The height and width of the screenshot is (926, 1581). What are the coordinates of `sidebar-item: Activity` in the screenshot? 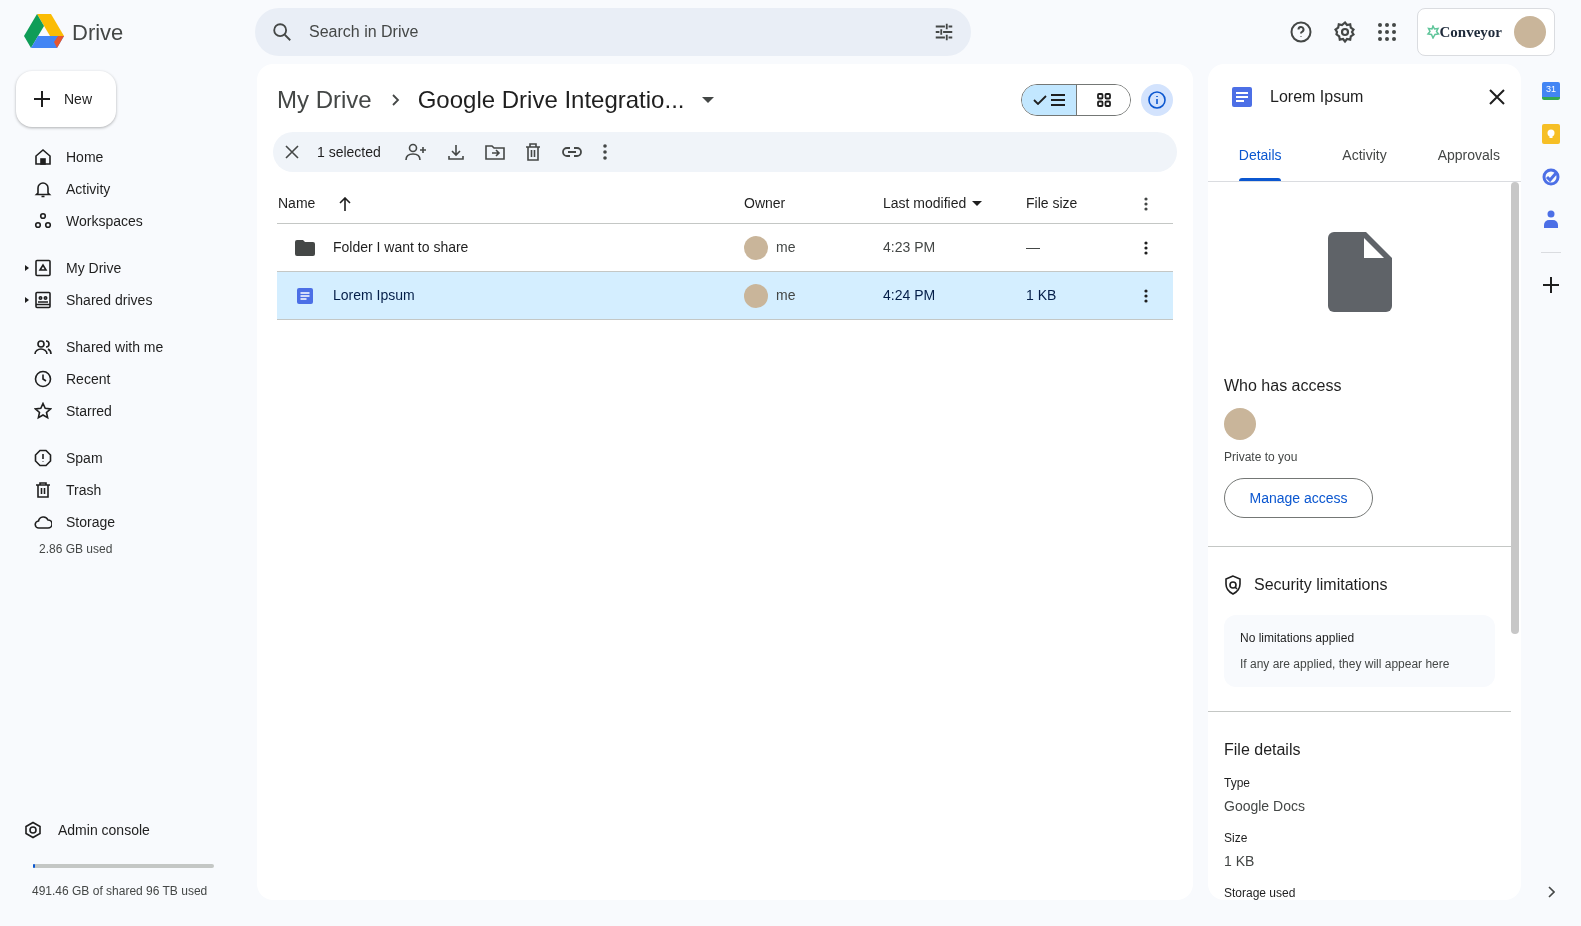 It's located at (120, 189).